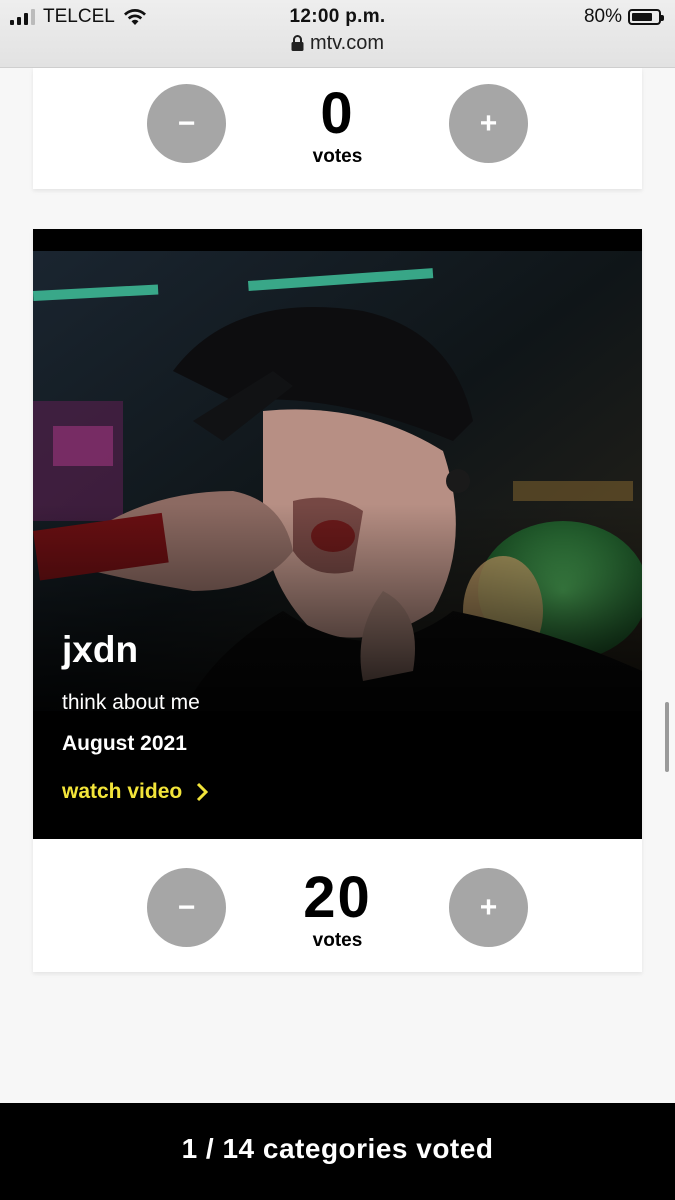 This screenshot has height=1200, width=675. I want to click on song-title: think about me, so click(131, 702).